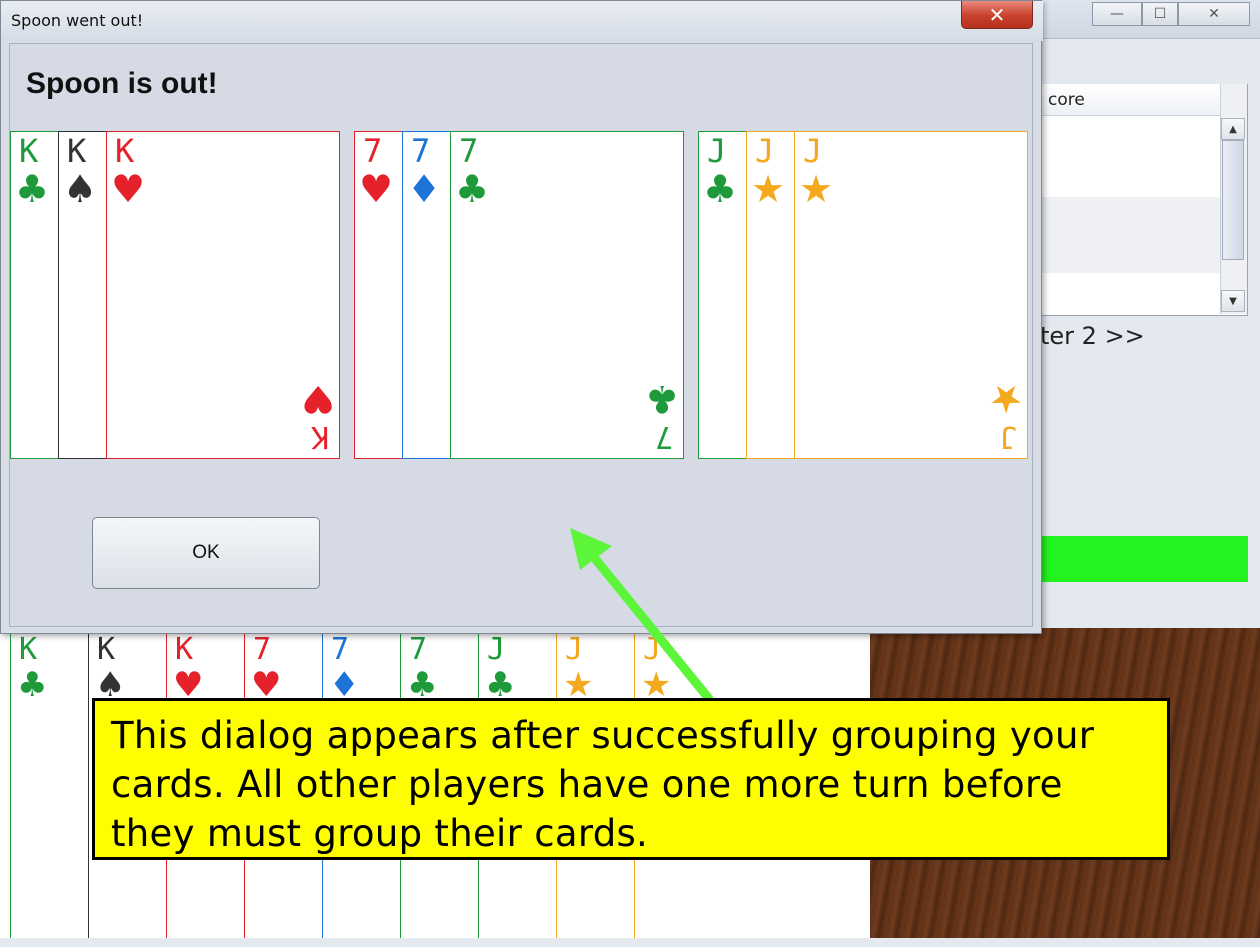  What do you see at coordinates (567, 295) in the screenshot?
I see `meld-card-sevens: 7 ♣ ♣ 7` at bounding box center [567, 295].